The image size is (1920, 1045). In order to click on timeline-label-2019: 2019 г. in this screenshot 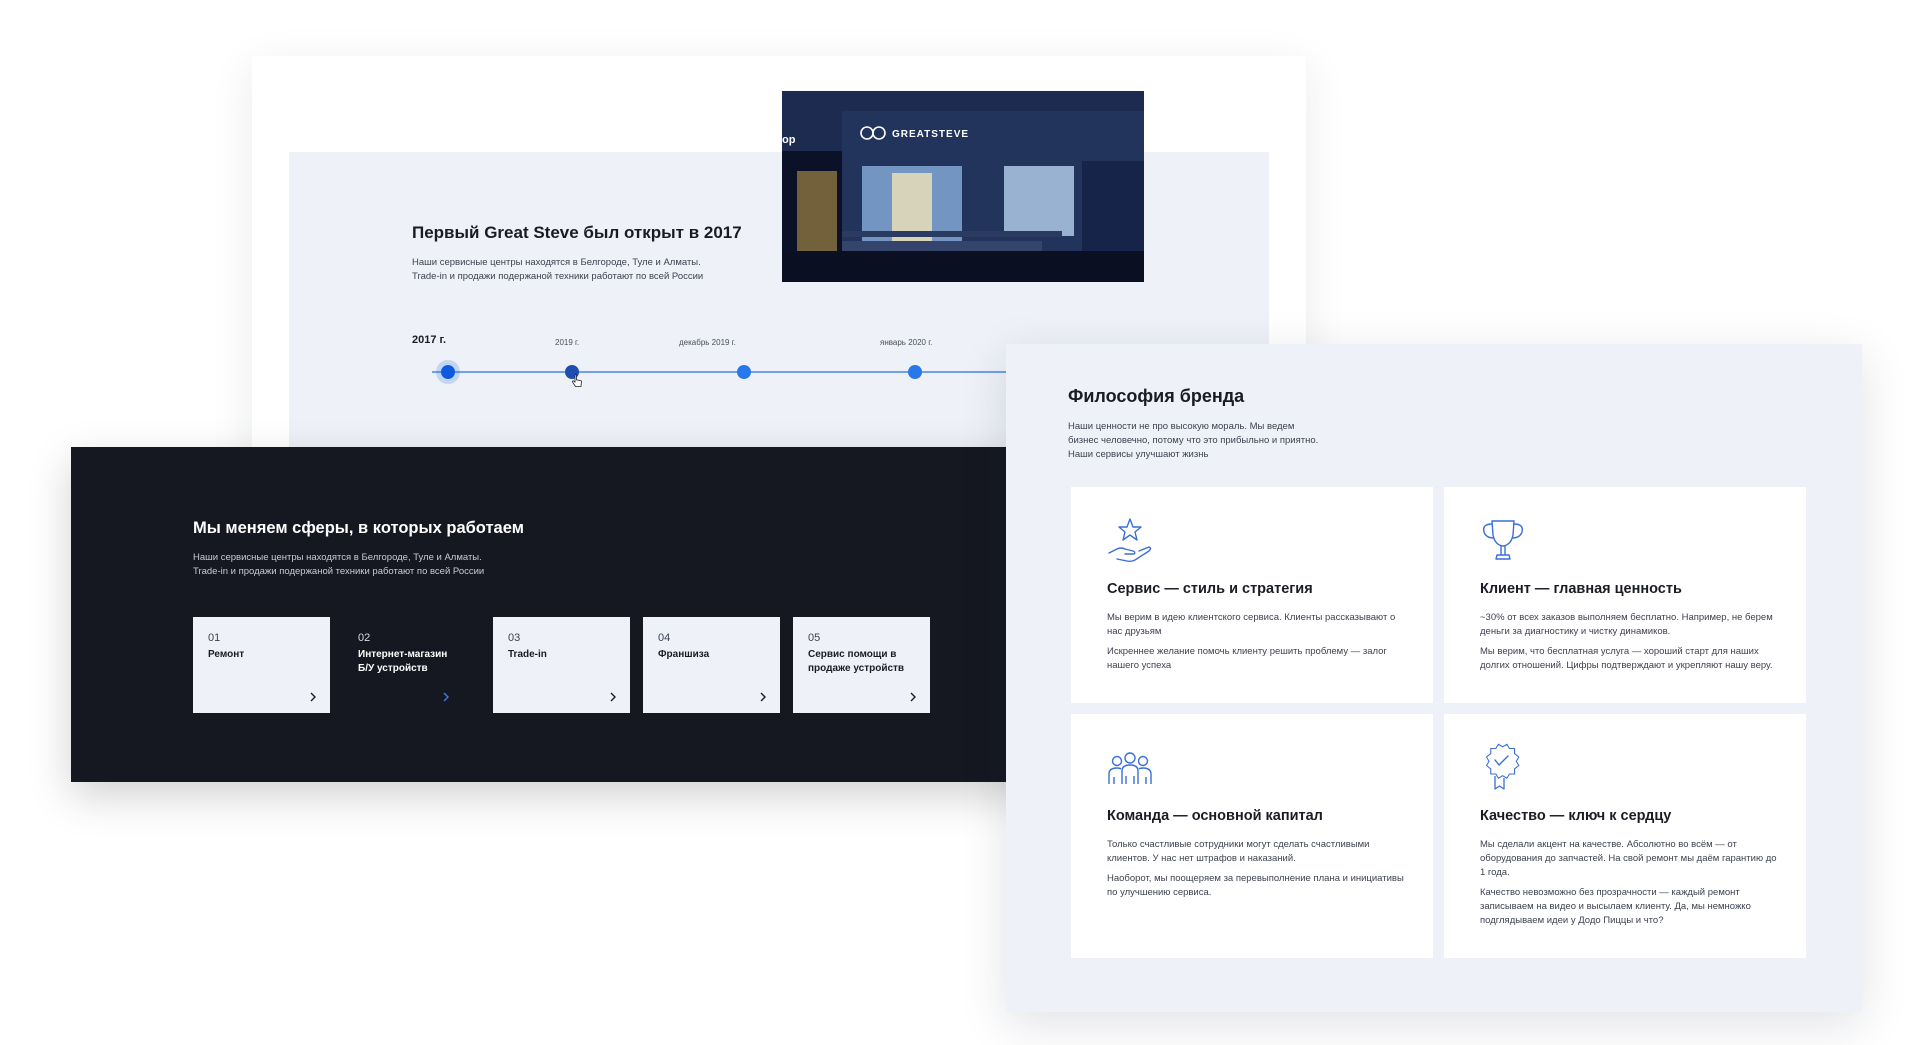, I will do `click(567, 342)`.